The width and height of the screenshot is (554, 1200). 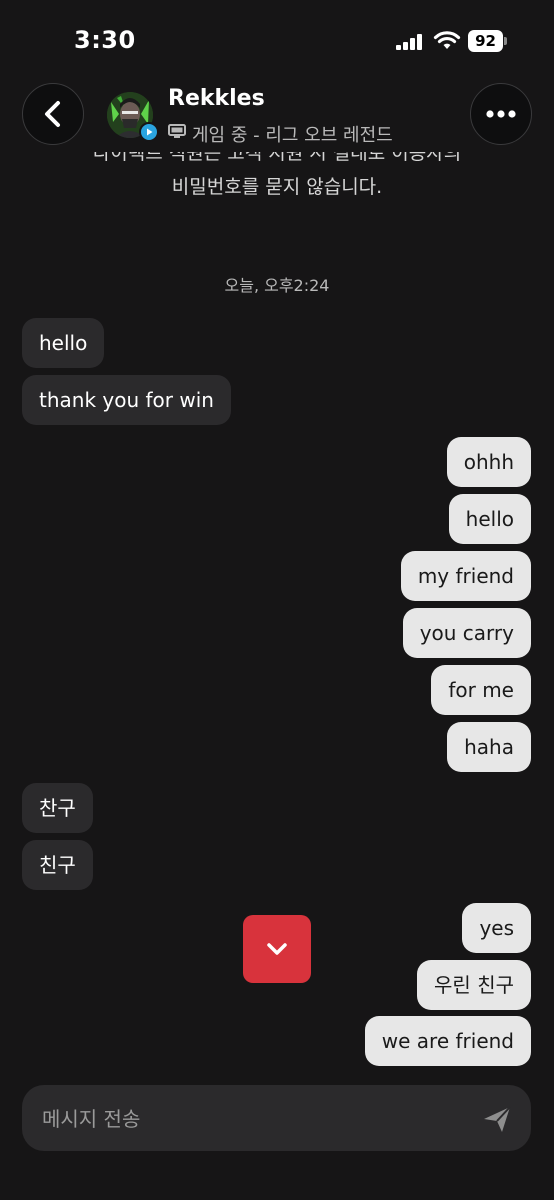 What do you see at coordinates (105, 40) in the screenshot?
I see `status-time: 3:30` at bounding box center [105, 40].